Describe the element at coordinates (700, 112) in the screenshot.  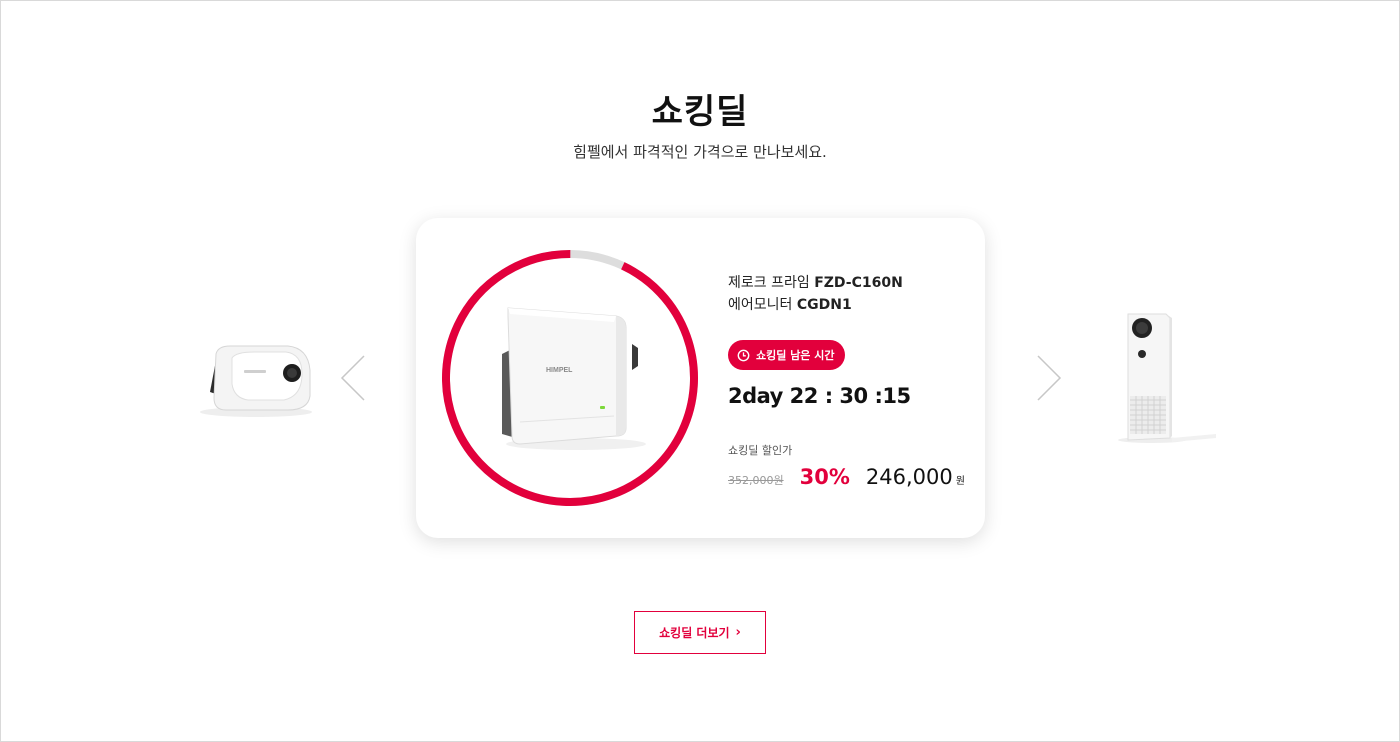
I see `section-title: 쇼킹딜` at that location.